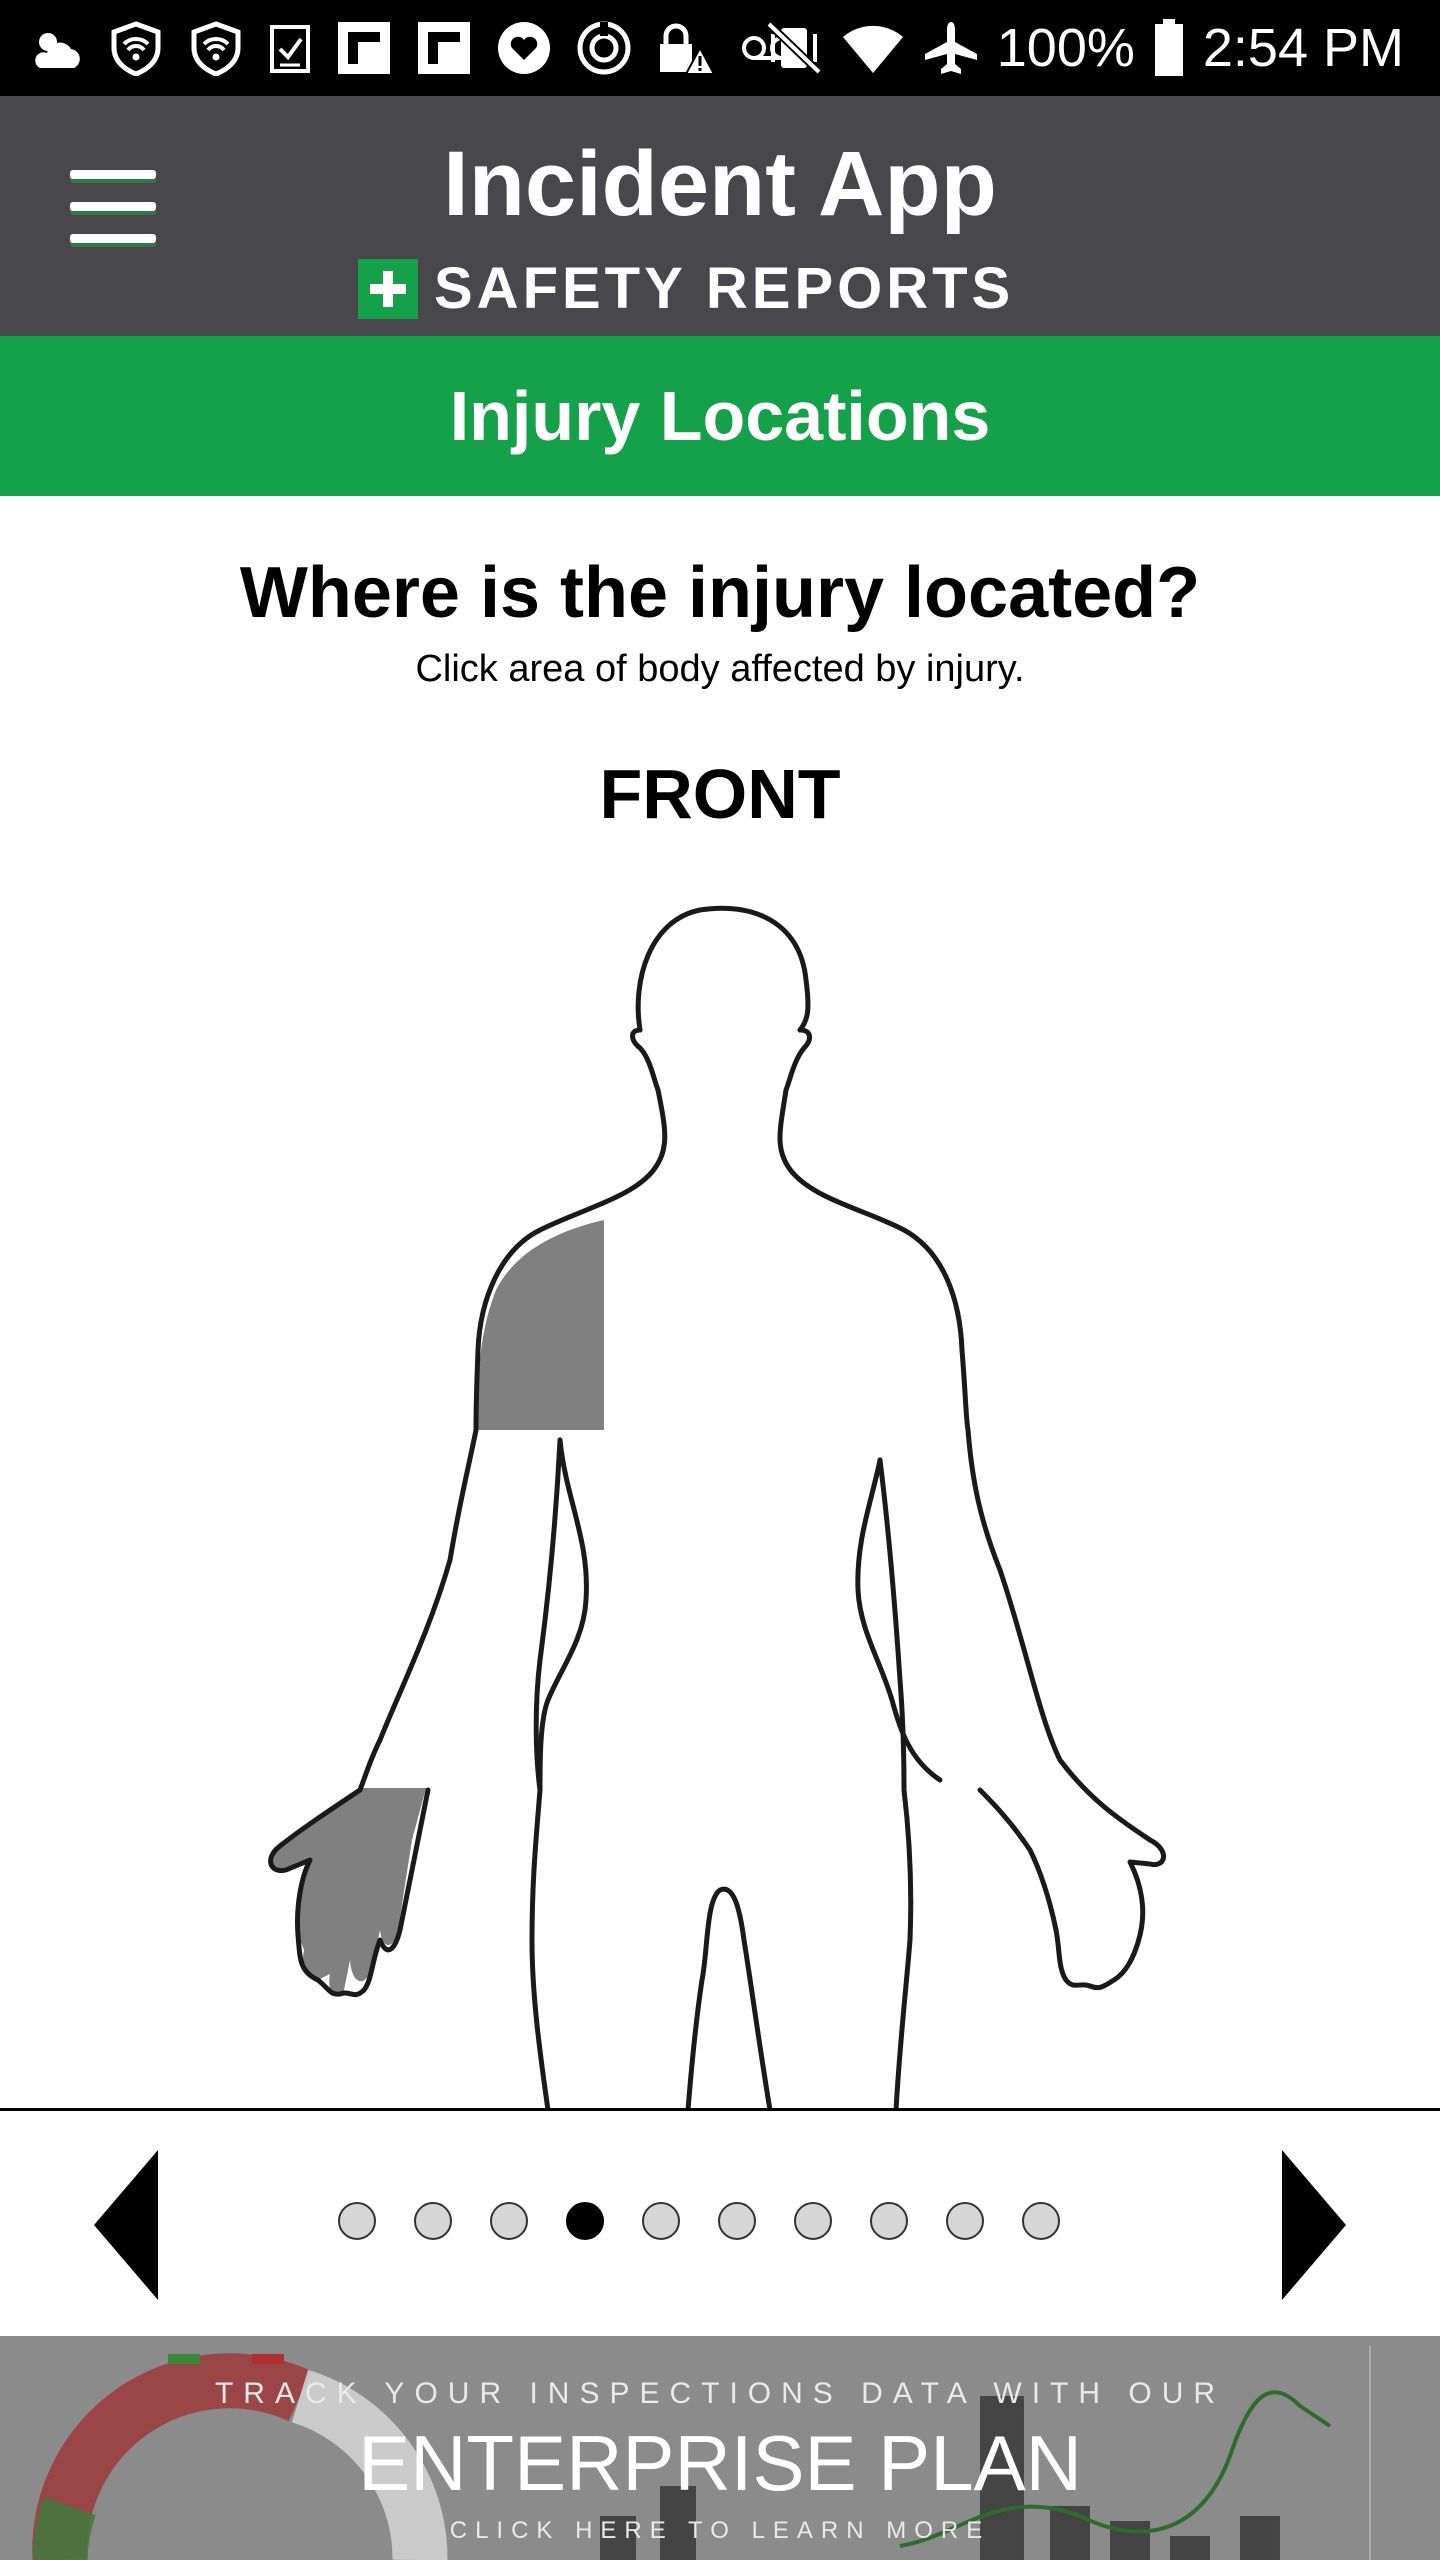  I want to click on sync-circle-icon, so click(604, 48).